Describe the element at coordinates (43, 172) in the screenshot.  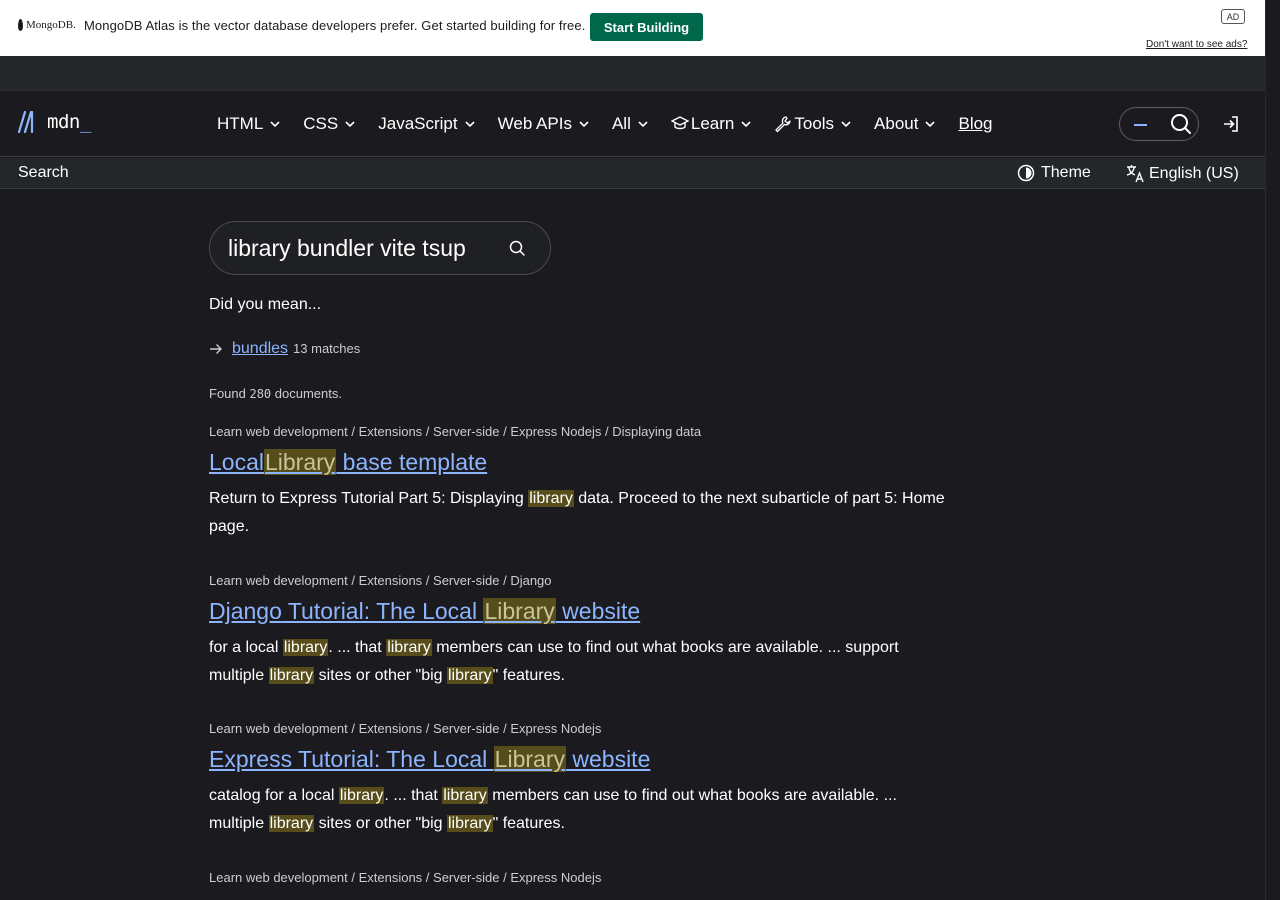
I see `breadcrumb-search: Search` at that location.